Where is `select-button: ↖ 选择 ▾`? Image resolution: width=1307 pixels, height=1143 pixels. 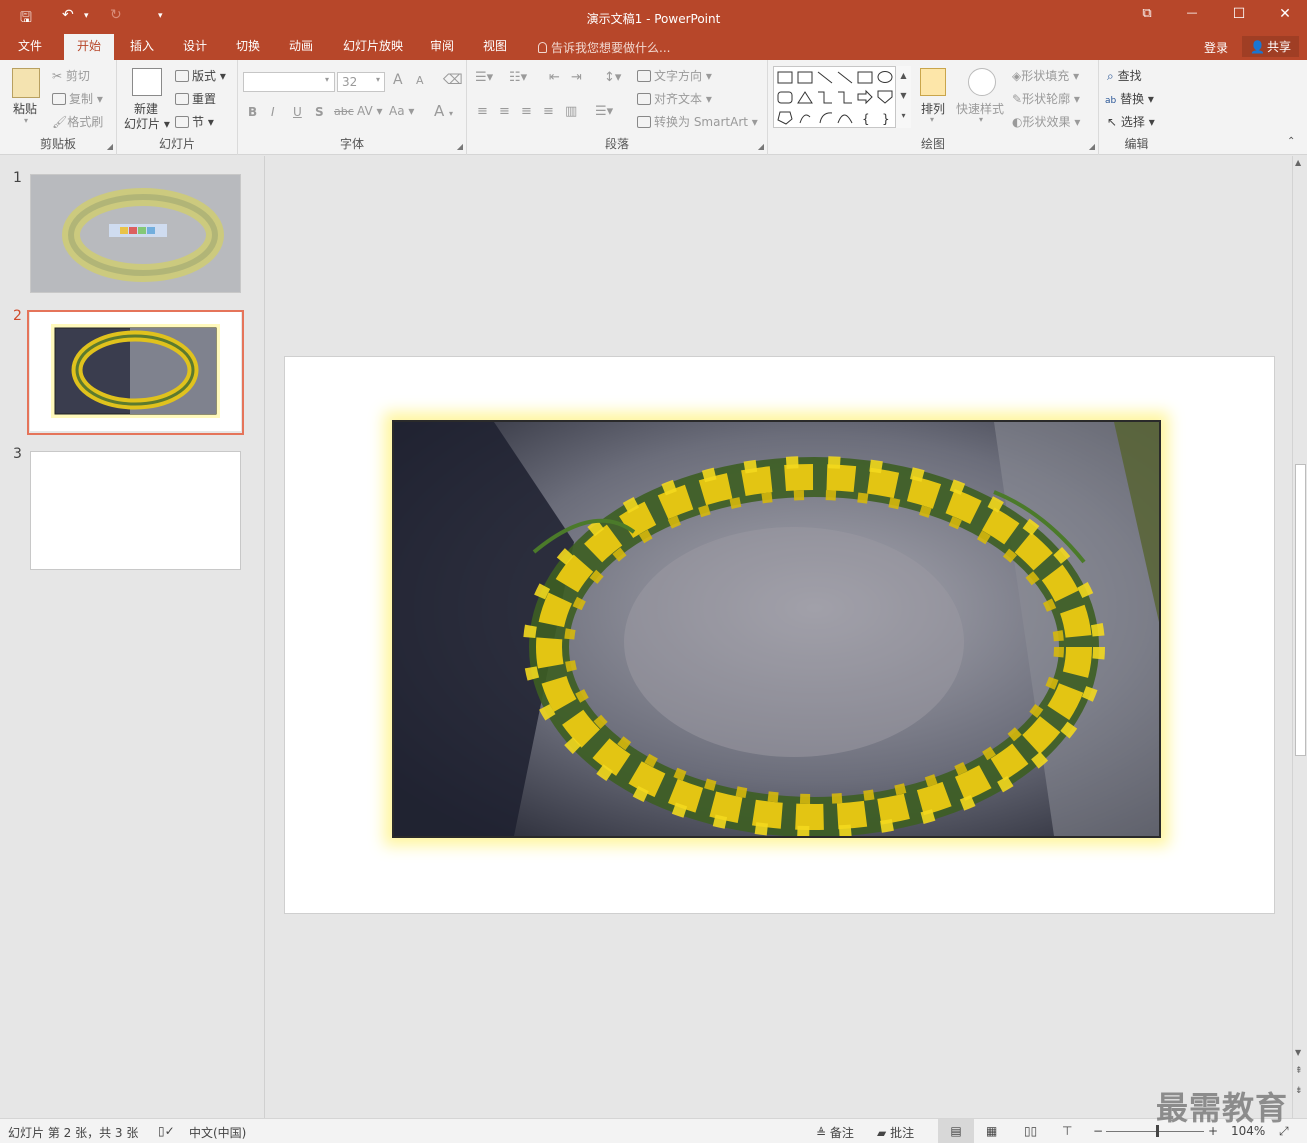
select-button: ↖ 选择 ▾ is located at coordinates (1131, 121).